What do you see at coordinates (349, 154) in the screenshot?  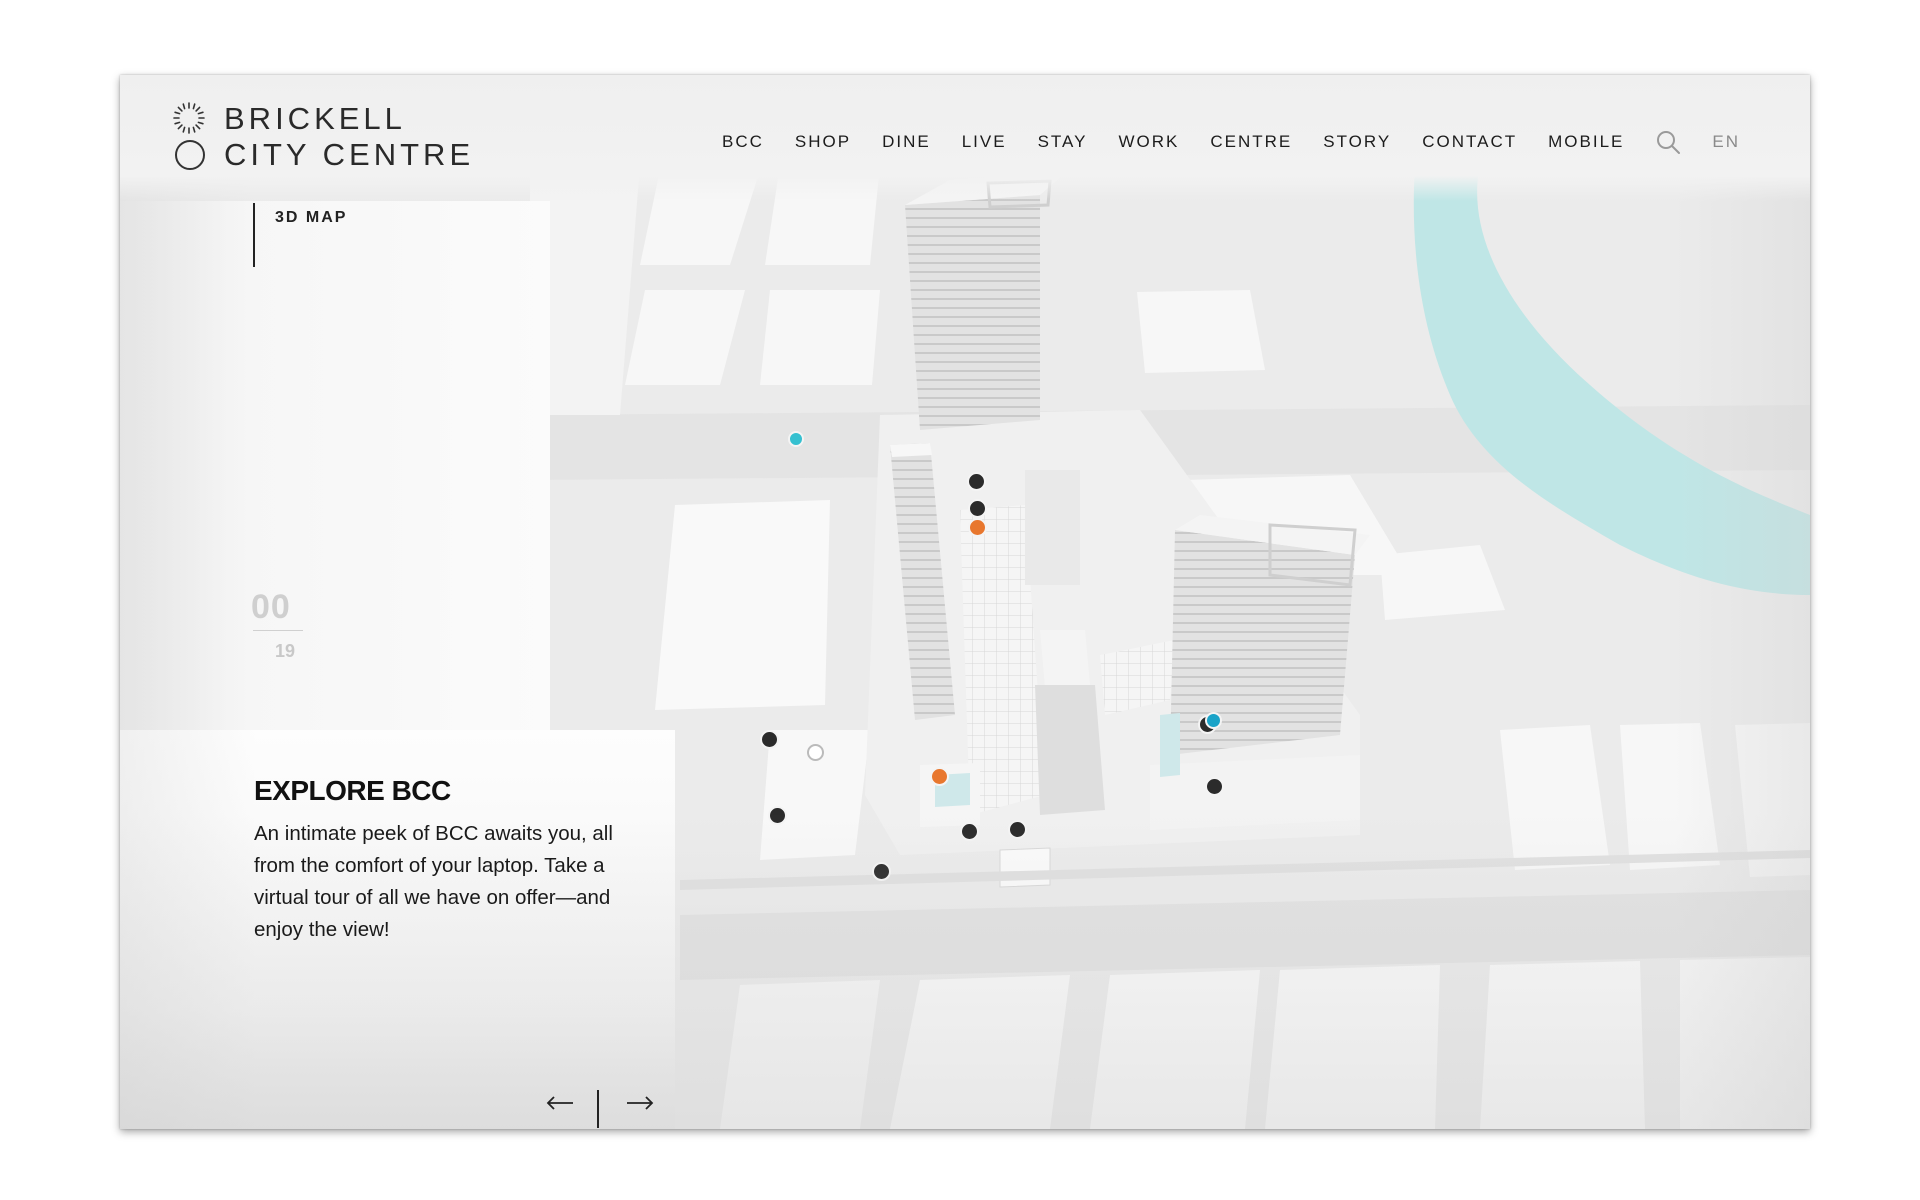 I see `brand-line-2: CITY CENTRE` at bounding box center [349, 154].